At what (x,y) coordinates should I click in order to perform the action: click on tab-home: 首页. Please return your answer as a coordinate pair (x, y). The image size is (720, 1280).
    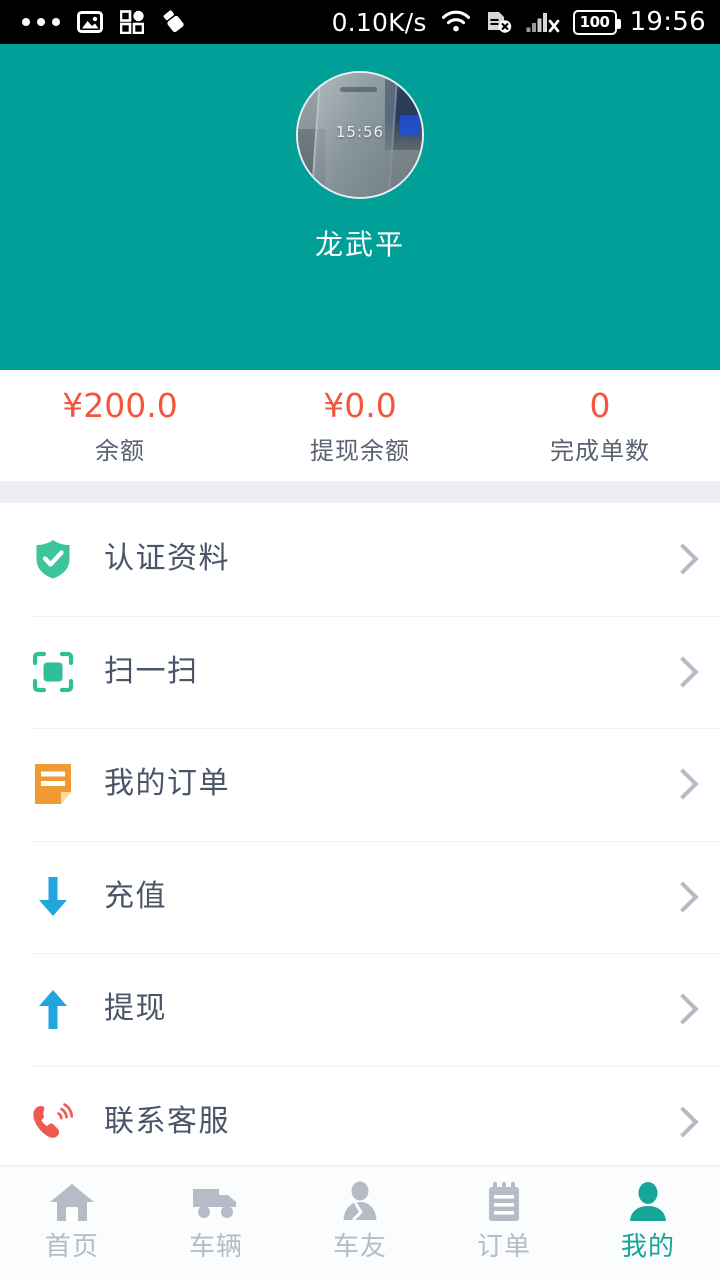
    Looking at the image, I should click on (72, 1219).